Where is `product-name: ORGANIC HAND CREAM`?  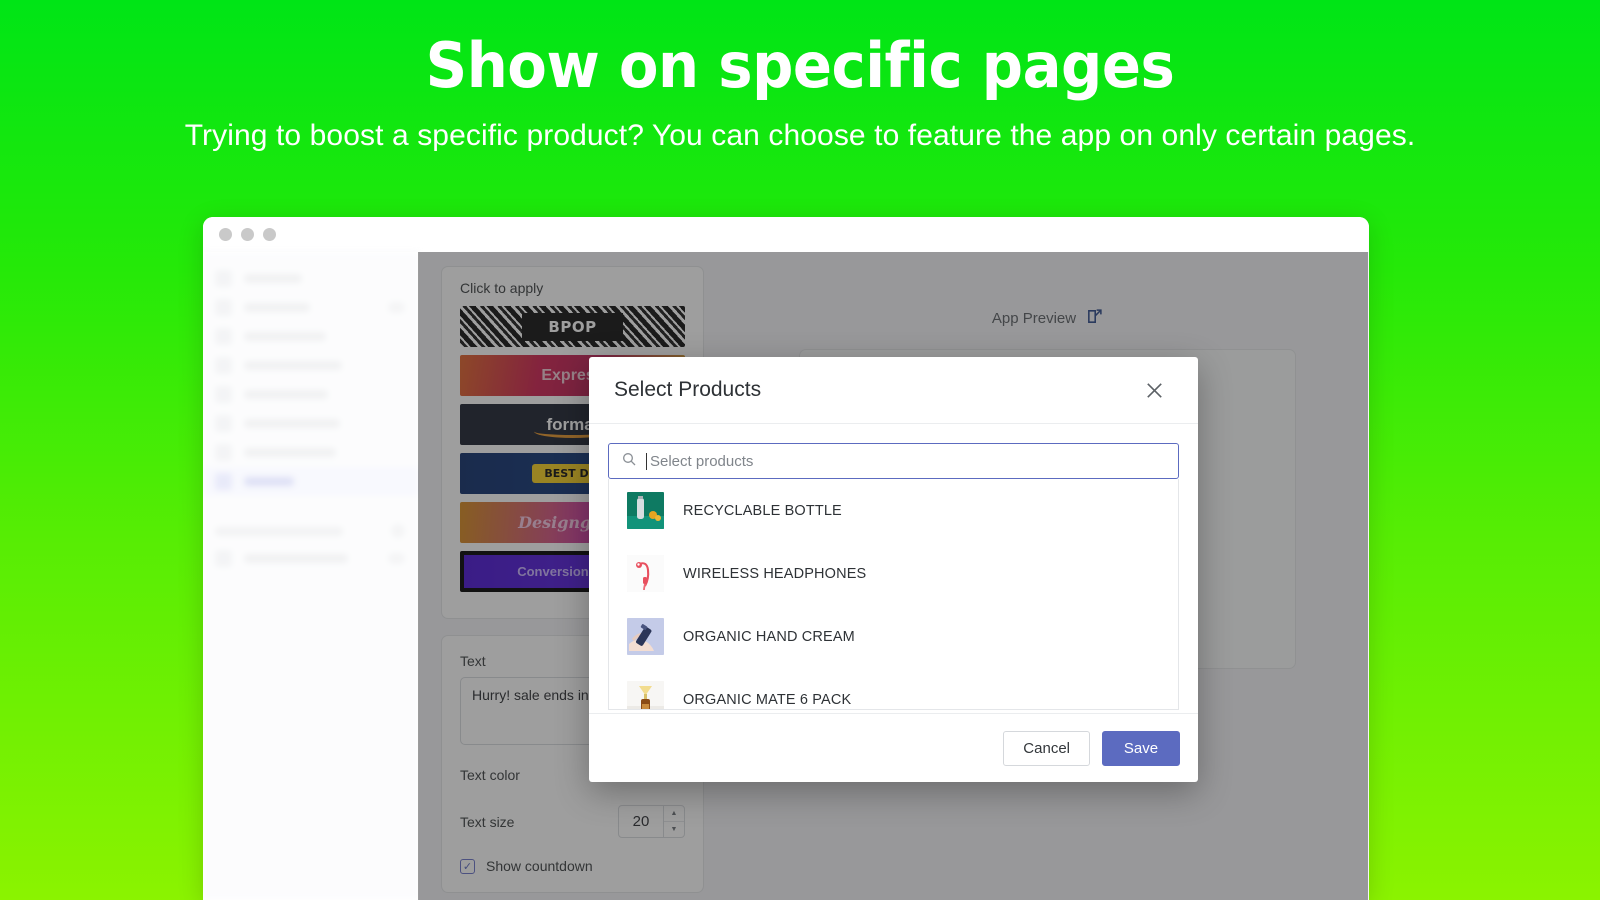
product-name: ORGANIC HAND CREAM is located at coordinates (769, 636).